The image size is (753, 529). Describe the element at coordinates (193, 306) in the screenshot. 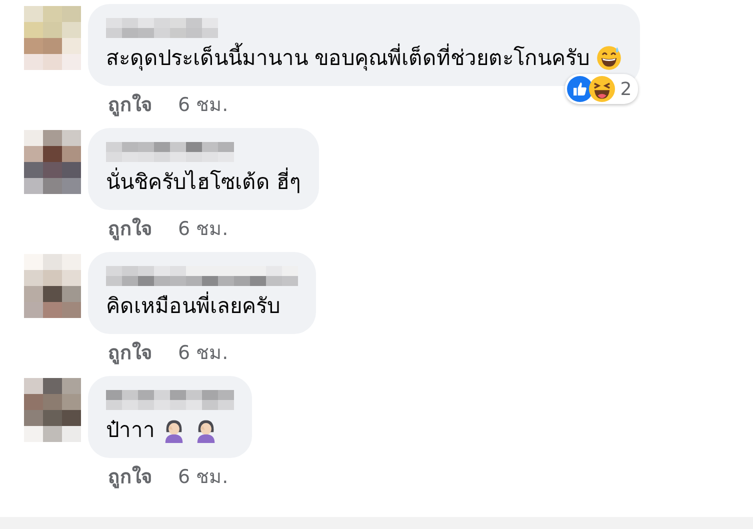

I see `comment-text: คิดเหมือนพี่เลยครับ` at that location.